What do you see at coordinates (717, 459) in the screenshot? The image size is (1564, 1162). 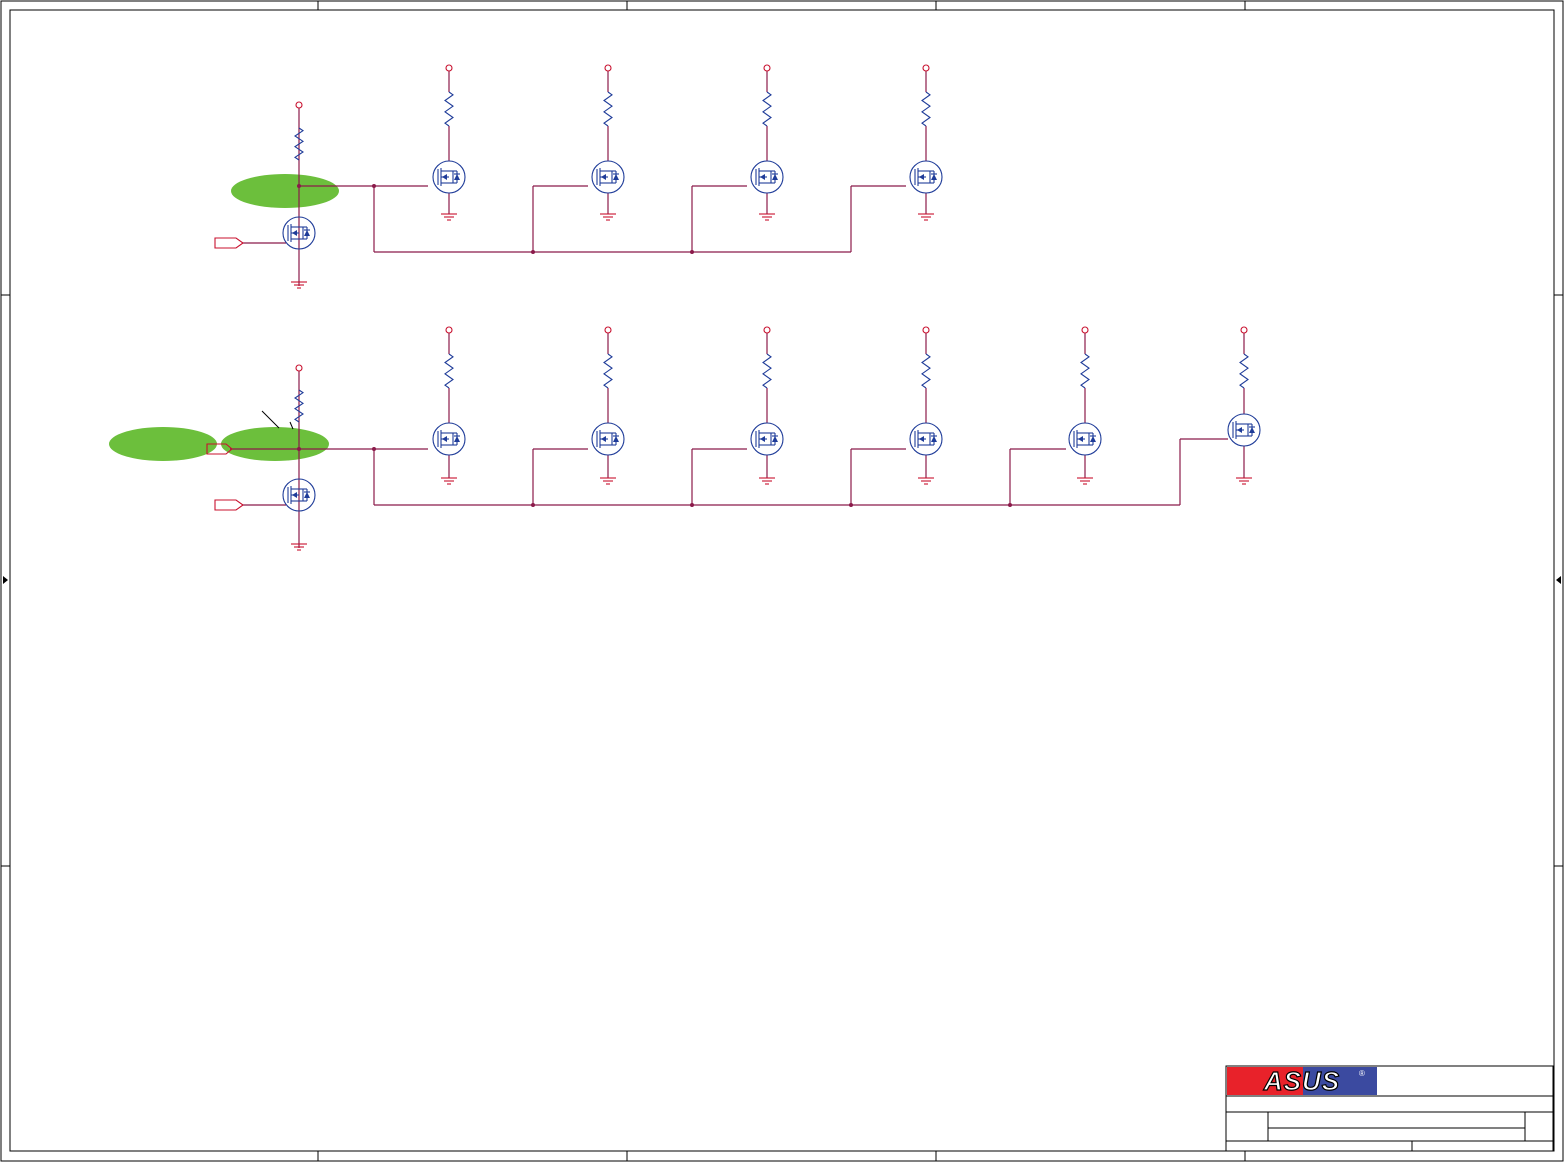 I see `lower-driver-stage` at bounding box center [717, 459].